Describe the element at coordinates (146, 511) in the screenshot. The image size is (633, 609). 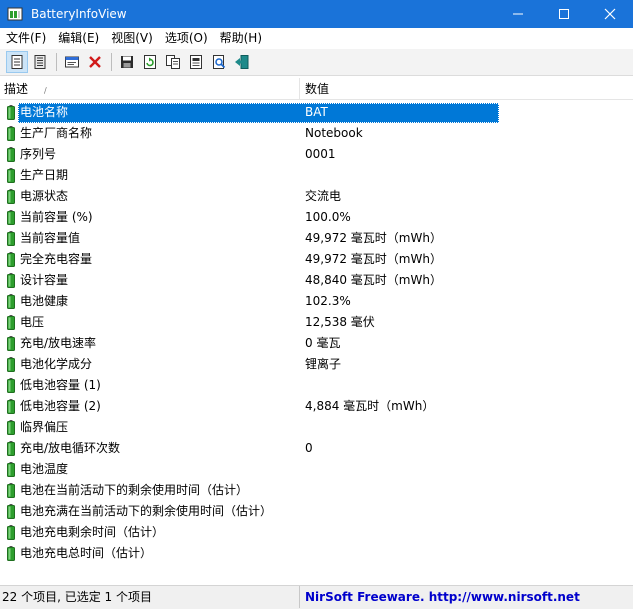
I see `row-description: 电池充满在当前活动下的剩余使用时间（估计）` at that location.